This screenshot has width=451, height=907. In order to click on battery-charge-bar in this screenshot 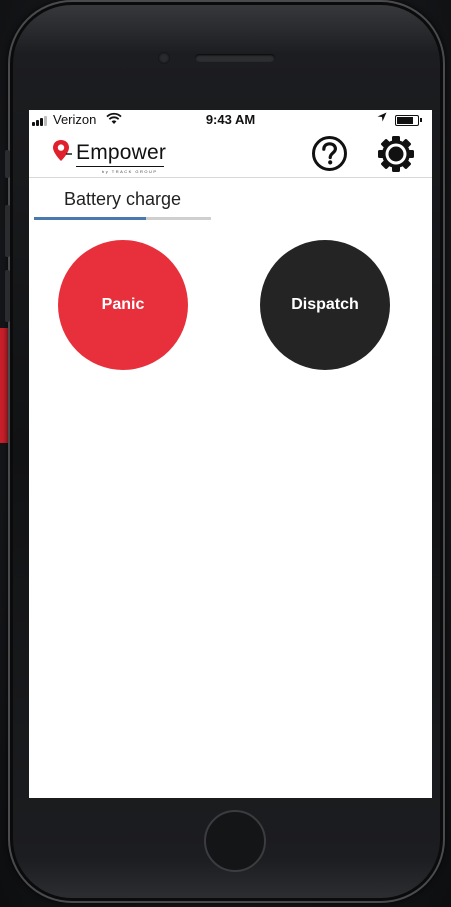, I will do `click(122, 218)`.